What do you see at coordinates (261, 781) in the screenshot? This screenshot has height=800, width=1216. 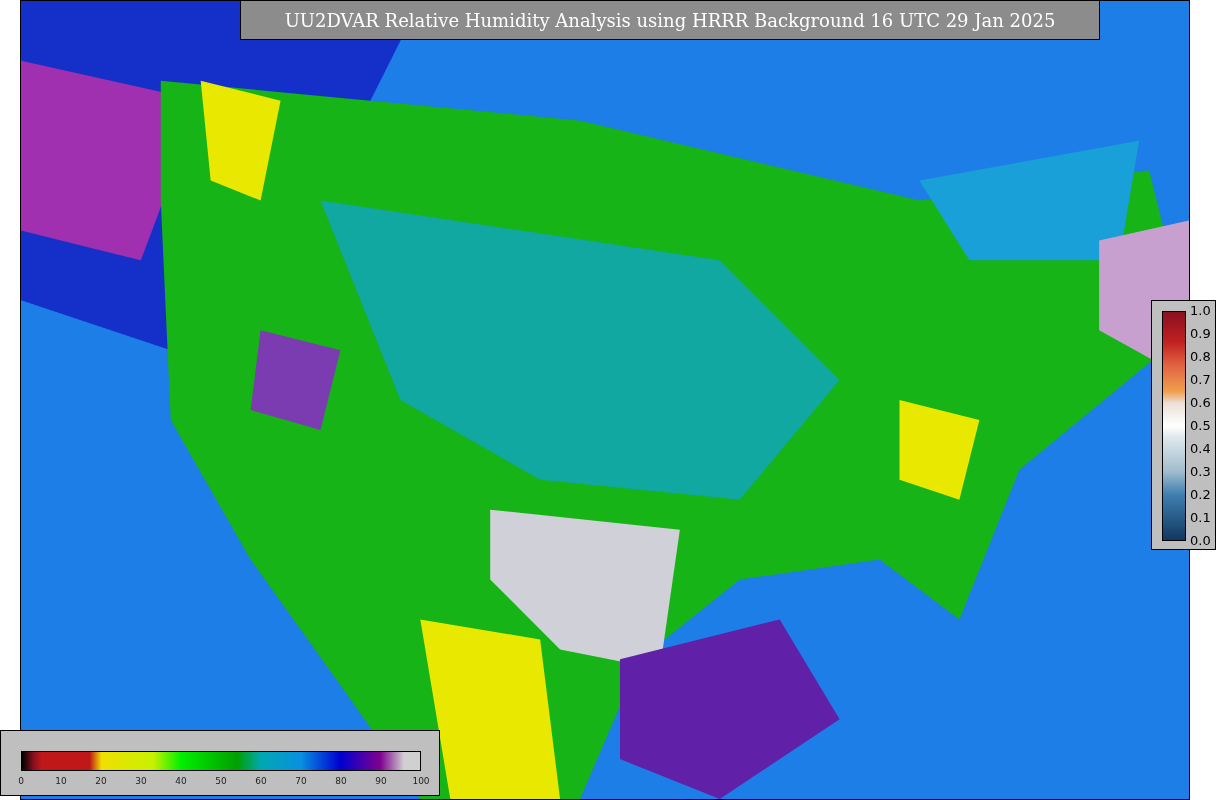 I see `scale-tick-label: 60` at bounding box center [261, 781].